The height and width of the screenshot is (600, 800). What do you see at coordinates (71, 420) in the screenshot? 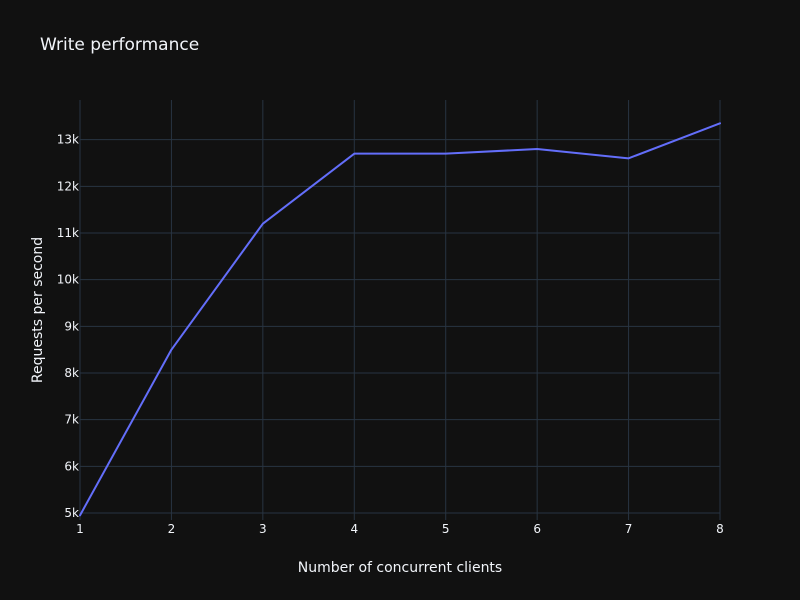
I see `y-tick-label: 7k` at bounding box center [71, 420].